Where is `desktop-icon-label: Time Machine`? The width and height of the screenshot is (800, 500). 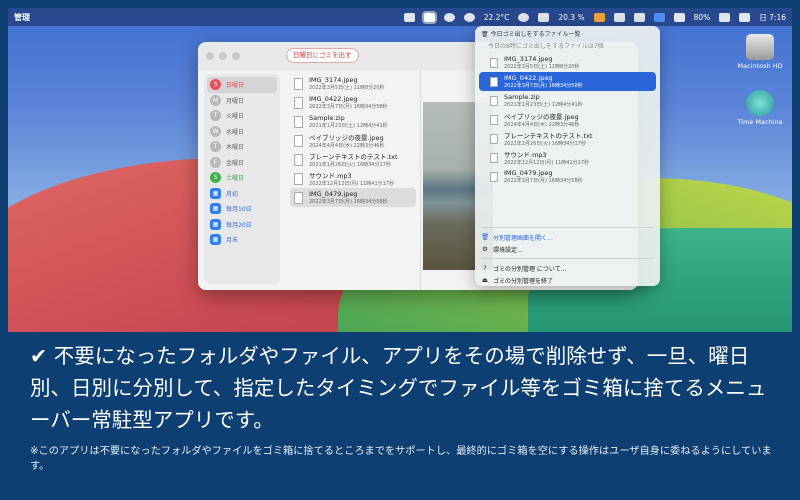 desktop-icon-label: Time Machine is located at coordinates (760, 122).